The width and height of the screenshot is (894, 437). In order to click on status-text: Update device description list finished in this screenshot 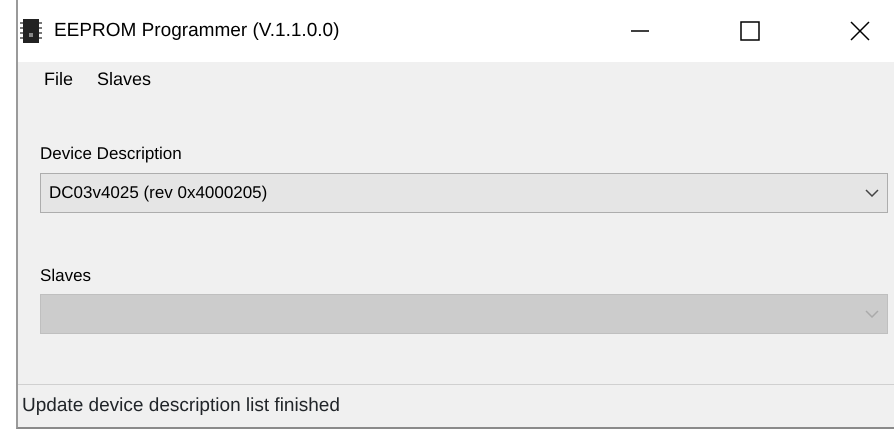, I will do `click(456, 405)`.